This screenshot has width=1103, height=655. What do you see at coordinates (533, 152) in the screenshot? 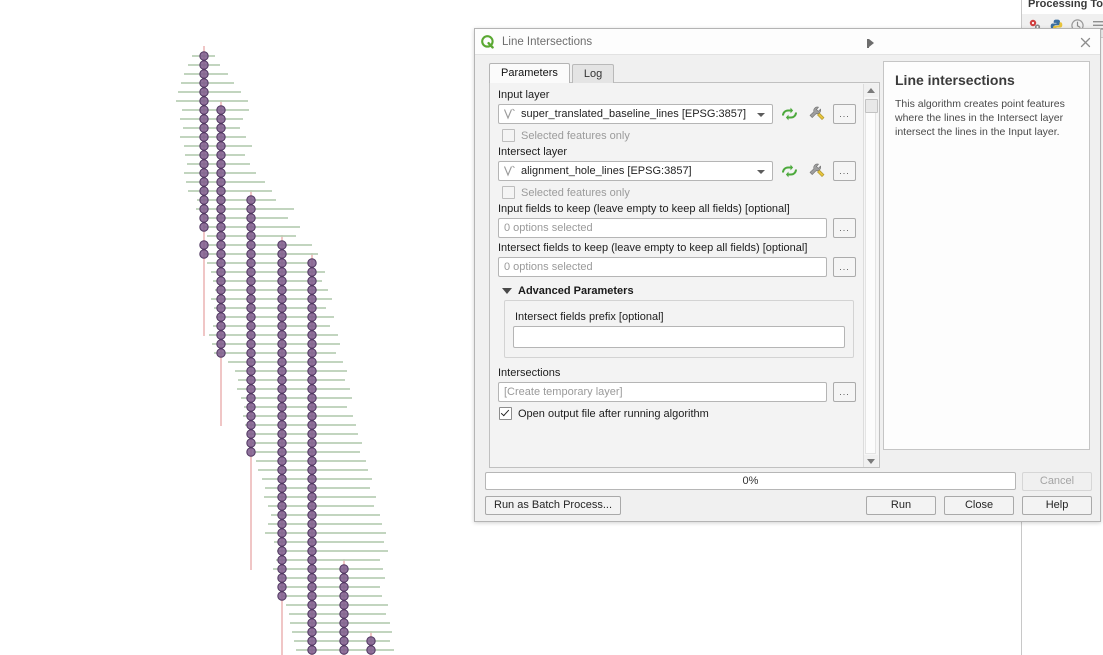
I see `intersect-layer-label: Intersect layer` at bounding box center [533, 152].